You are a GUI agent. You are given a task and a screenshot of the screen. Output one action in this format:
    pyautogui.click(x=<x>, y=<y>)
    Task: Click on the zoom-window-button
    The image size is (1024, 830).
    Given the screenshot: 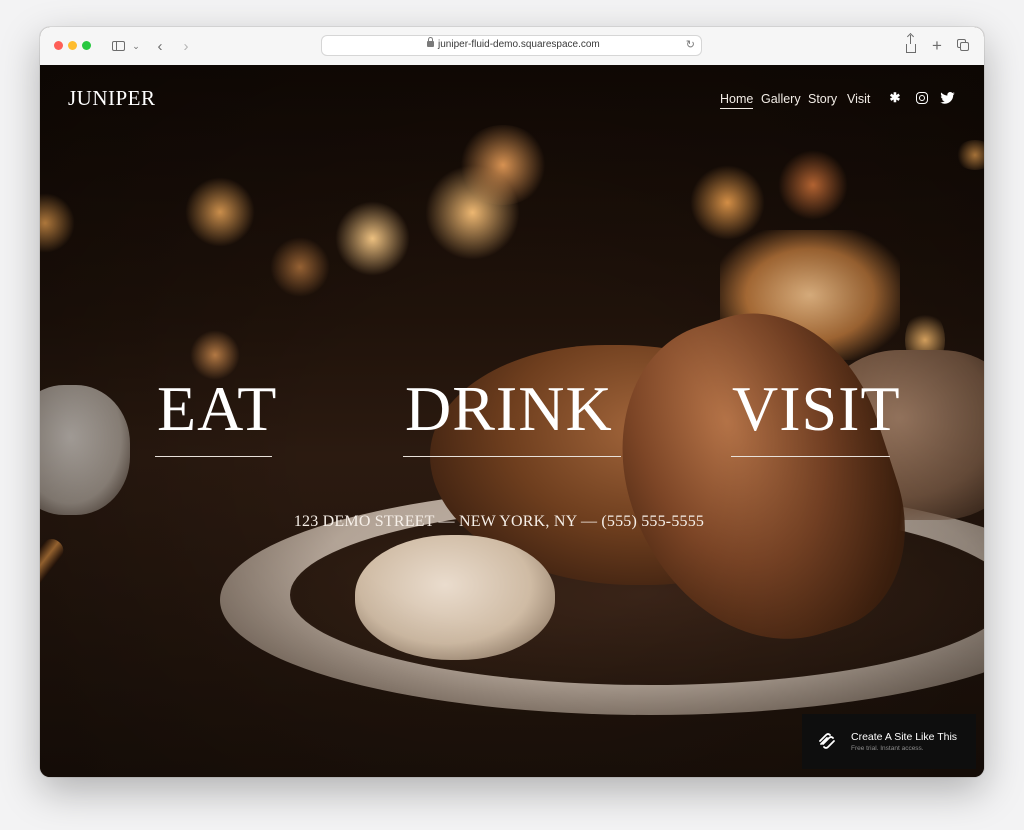 What is the action you would take?
    pyautogui.click(x=86, y=45)
    